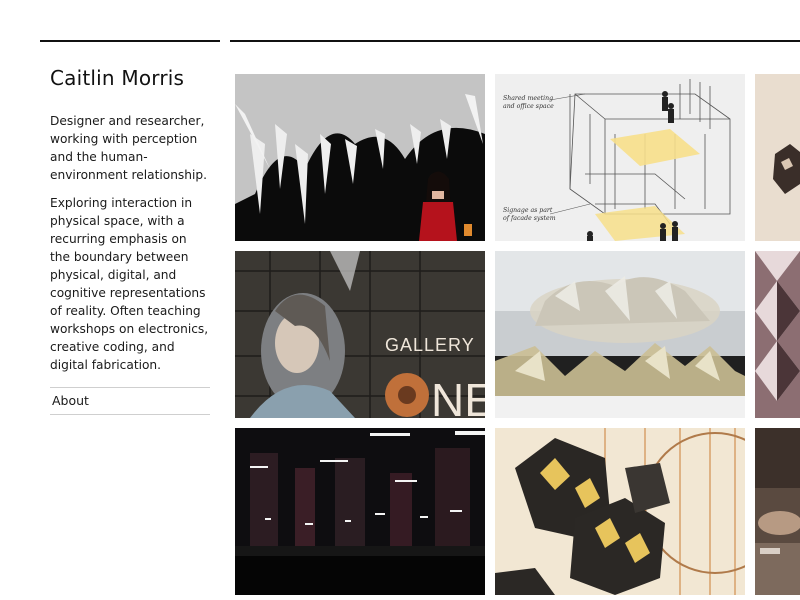  I want to click on diagram-caption-4: of facade system, so click(529, 218).